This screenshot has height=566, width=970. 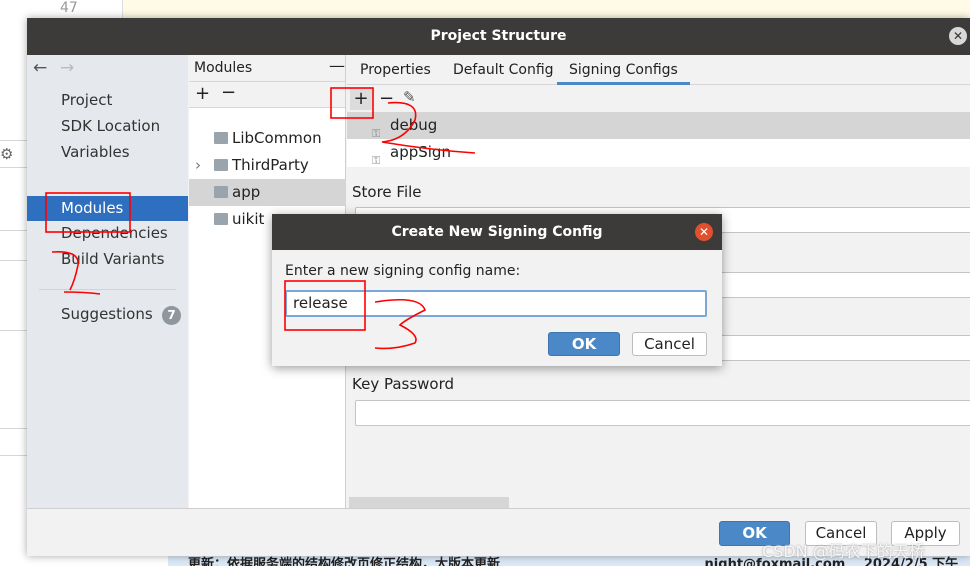 I want to click on watermark: CSDN @码农下的天桥, so click(x=843, y=551).